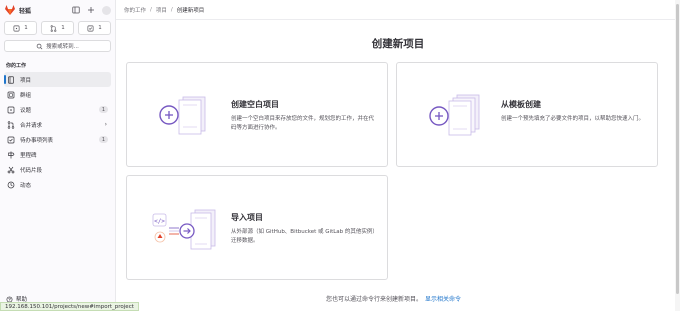 Image resolution: width=680 pixels, height=311 pixels. What do you see at coordinates (303, 123) in the screenshot?
I see `card-description: 创建一个空白项目来存放您的文件，规划您的工作，并在代码等方面进行协作。` at bounding box center [303, 123].